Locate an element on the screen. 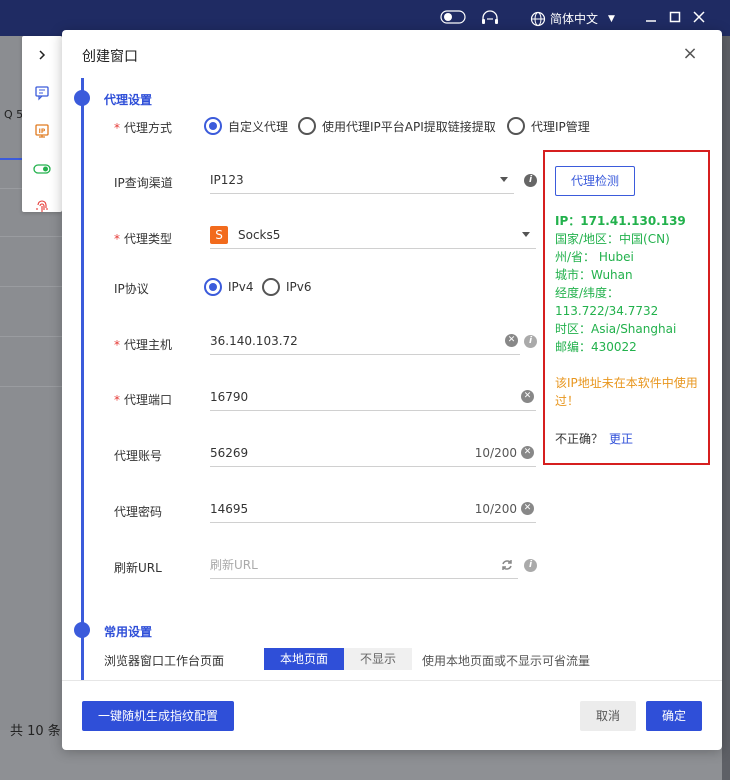 Image resolution: width=730 pixels, height=780 pixels. proxy-type-label: * 代理类型 is located at coordinates (143, 239).